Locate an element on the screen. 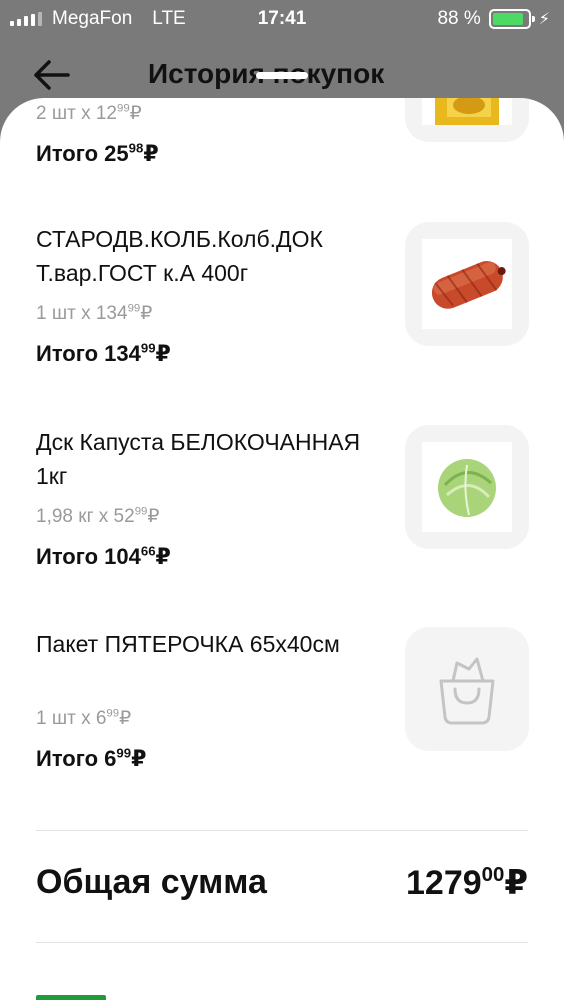 The image size is (564, 1000). shopping-bag-icon is located at coordinates (467, 691).